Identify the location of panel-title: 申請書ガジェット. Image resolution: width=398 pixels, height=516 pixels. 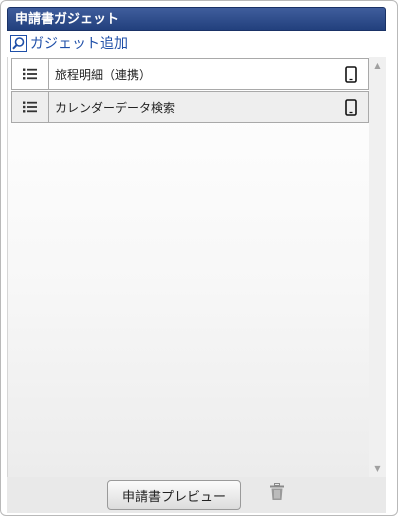
(196, 19).